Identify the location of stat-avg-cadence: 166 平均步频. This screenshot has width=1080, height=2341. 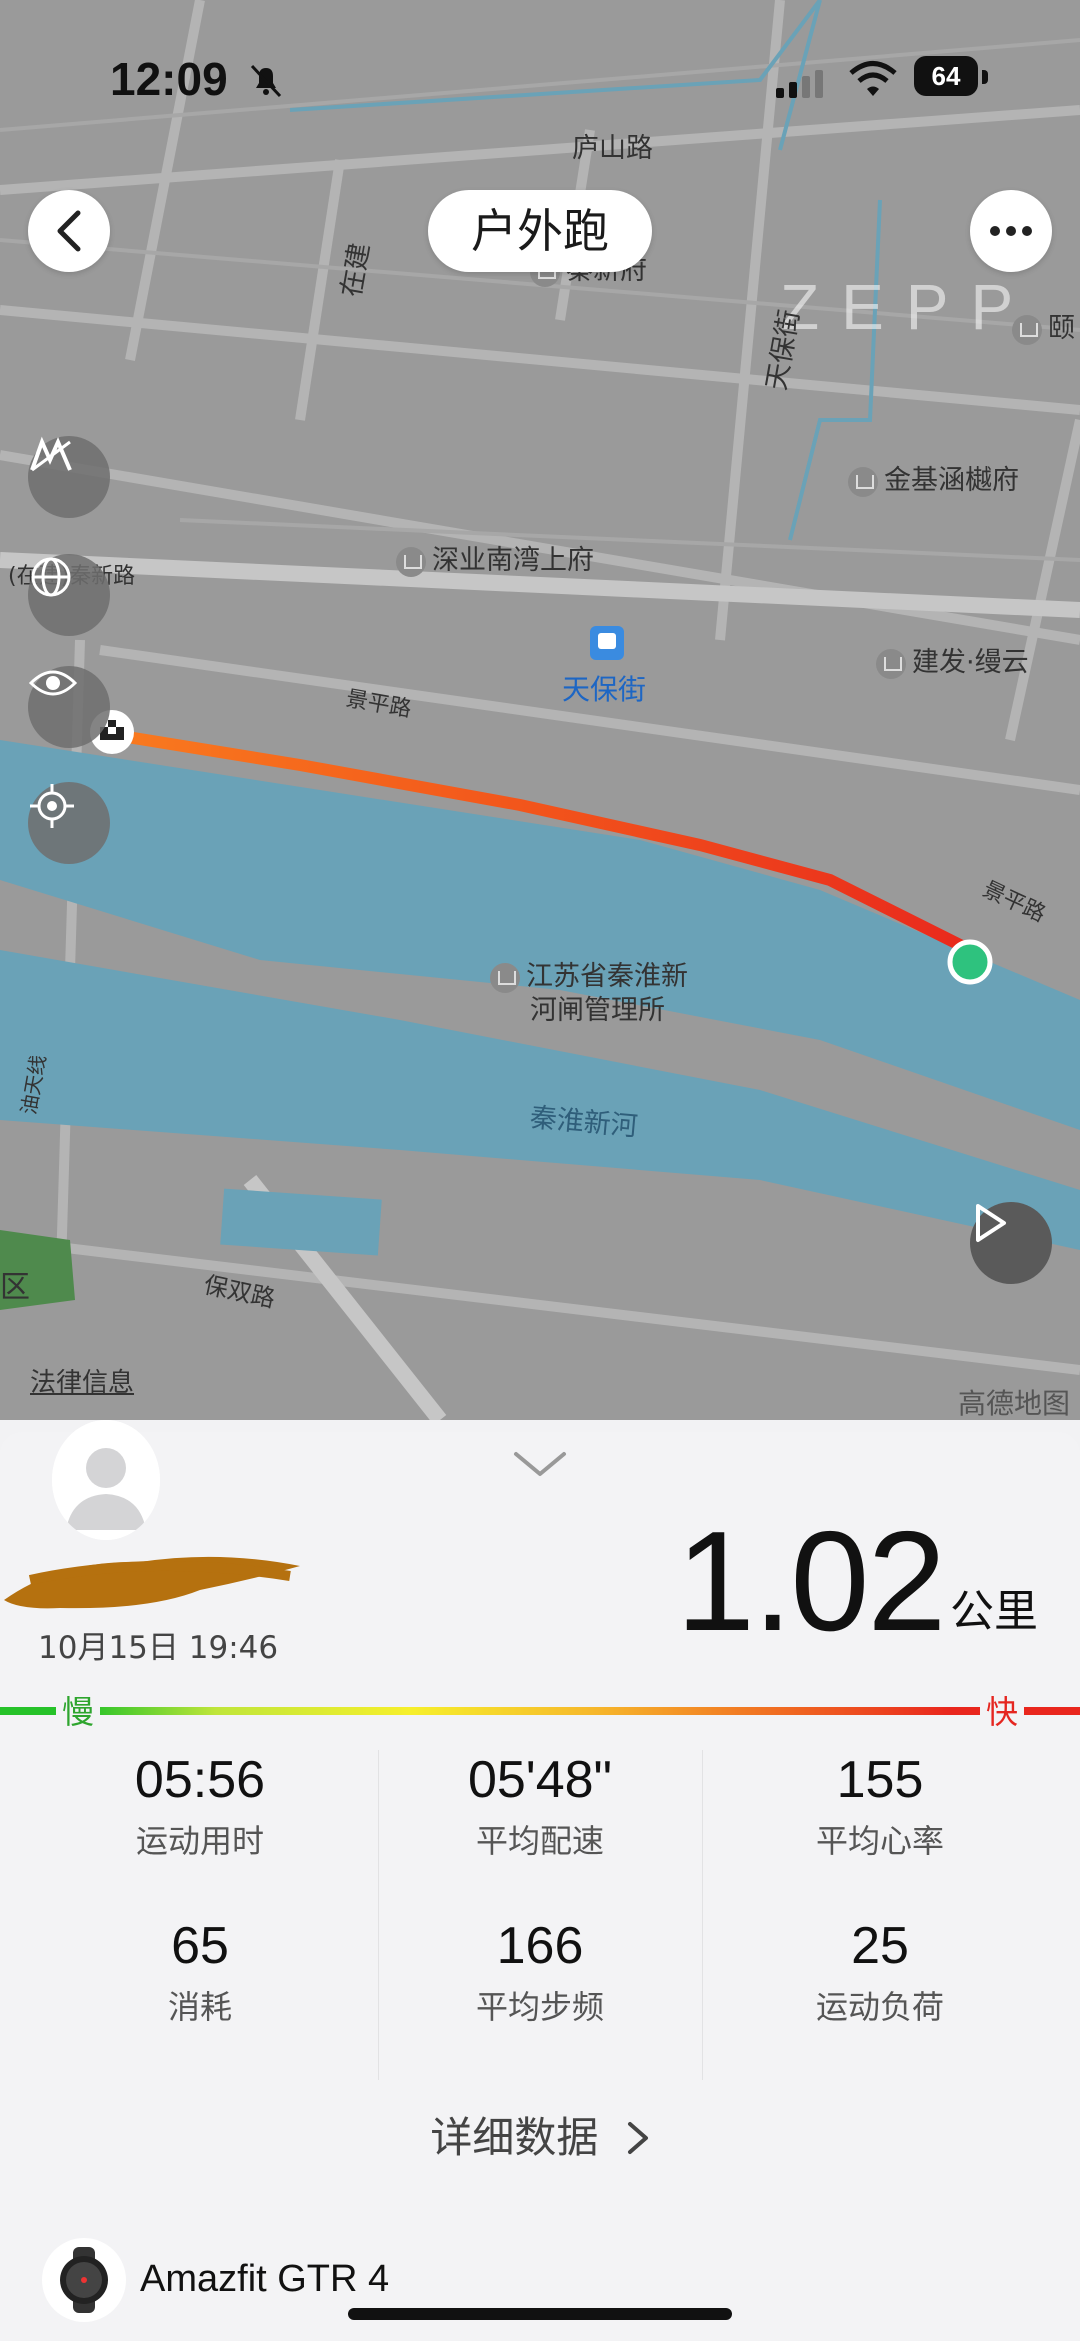
(540, 1972).